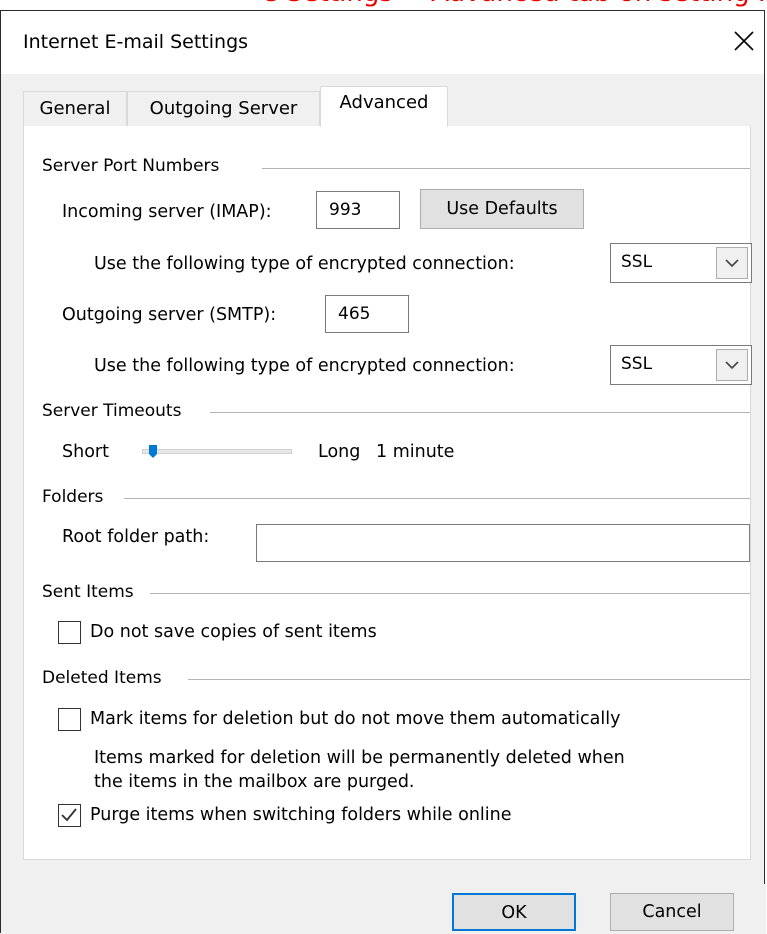 The width and height of the screenshot is (767, 934). What do you see at coordinates (384, 106) in the screenshot?
I see `tab-advanced: Advanced` at bounding box center [384, 106].